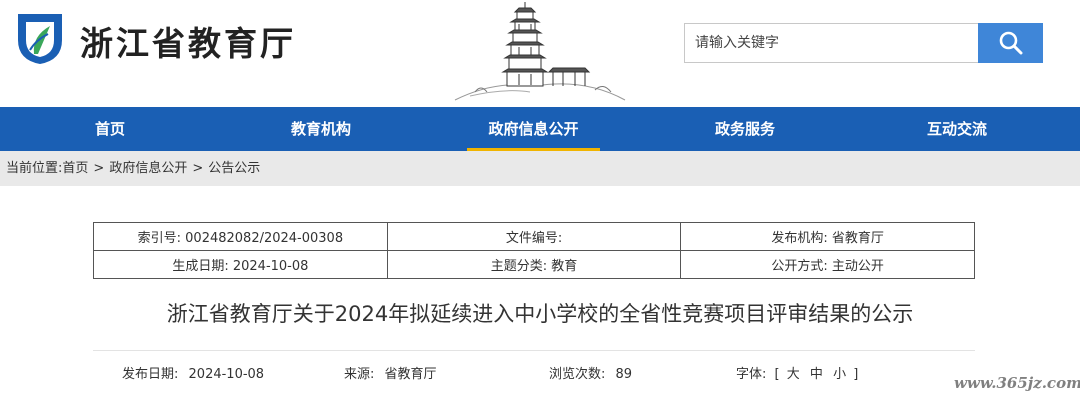  What do you see at coordinates (226, 374) in the screenshot?
I see `publish-date-value: 2024-10-08` at bounding box center [226, 374].